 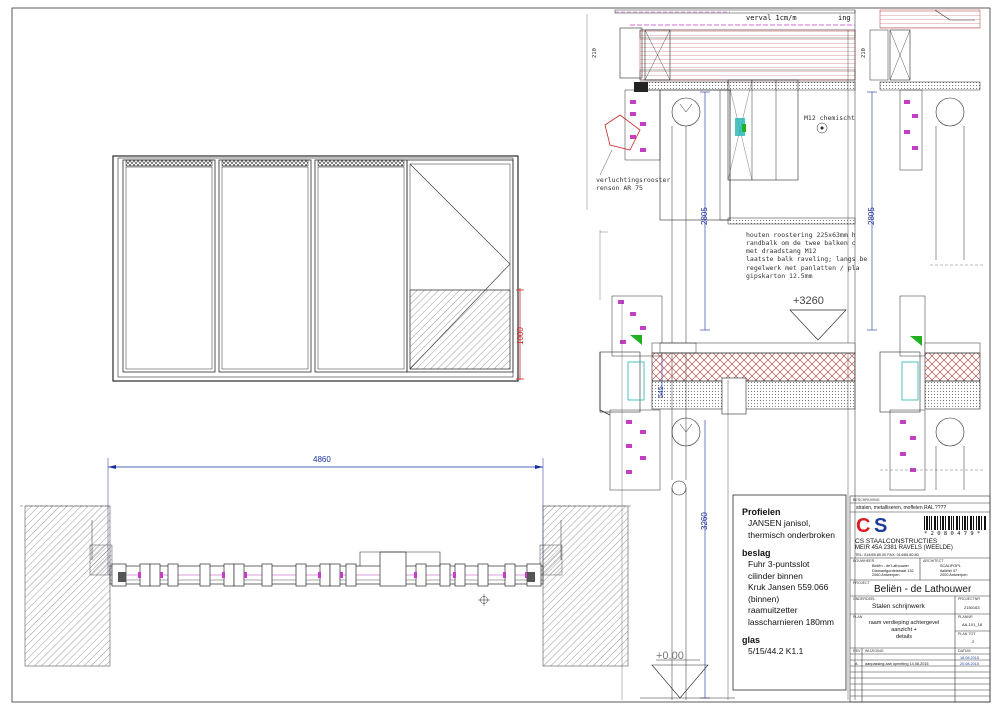 What do you see at coordinates (773, 610) in the screenshot?
I see `notes-line: raamuitzetter` at bounding box center [773, 610].